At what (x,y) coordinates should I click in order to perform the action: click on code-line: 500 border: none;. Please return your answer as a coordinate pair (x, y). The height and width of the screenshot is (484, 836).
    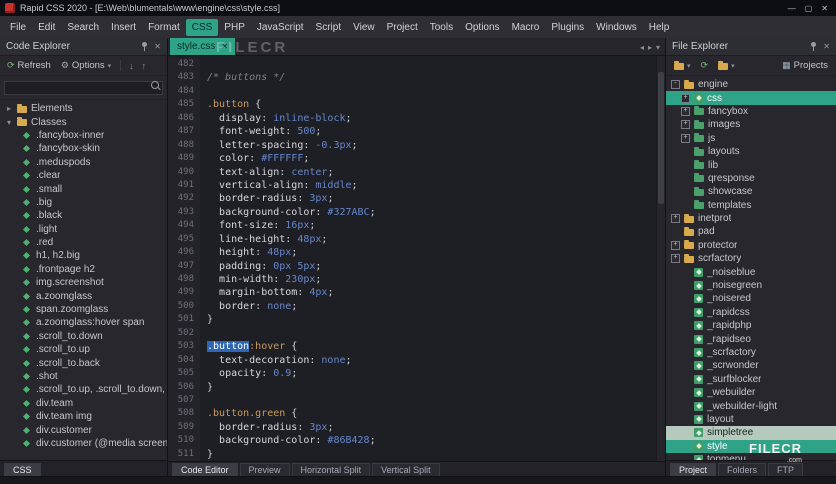
    Looking at the image, I should click on (412, 306).